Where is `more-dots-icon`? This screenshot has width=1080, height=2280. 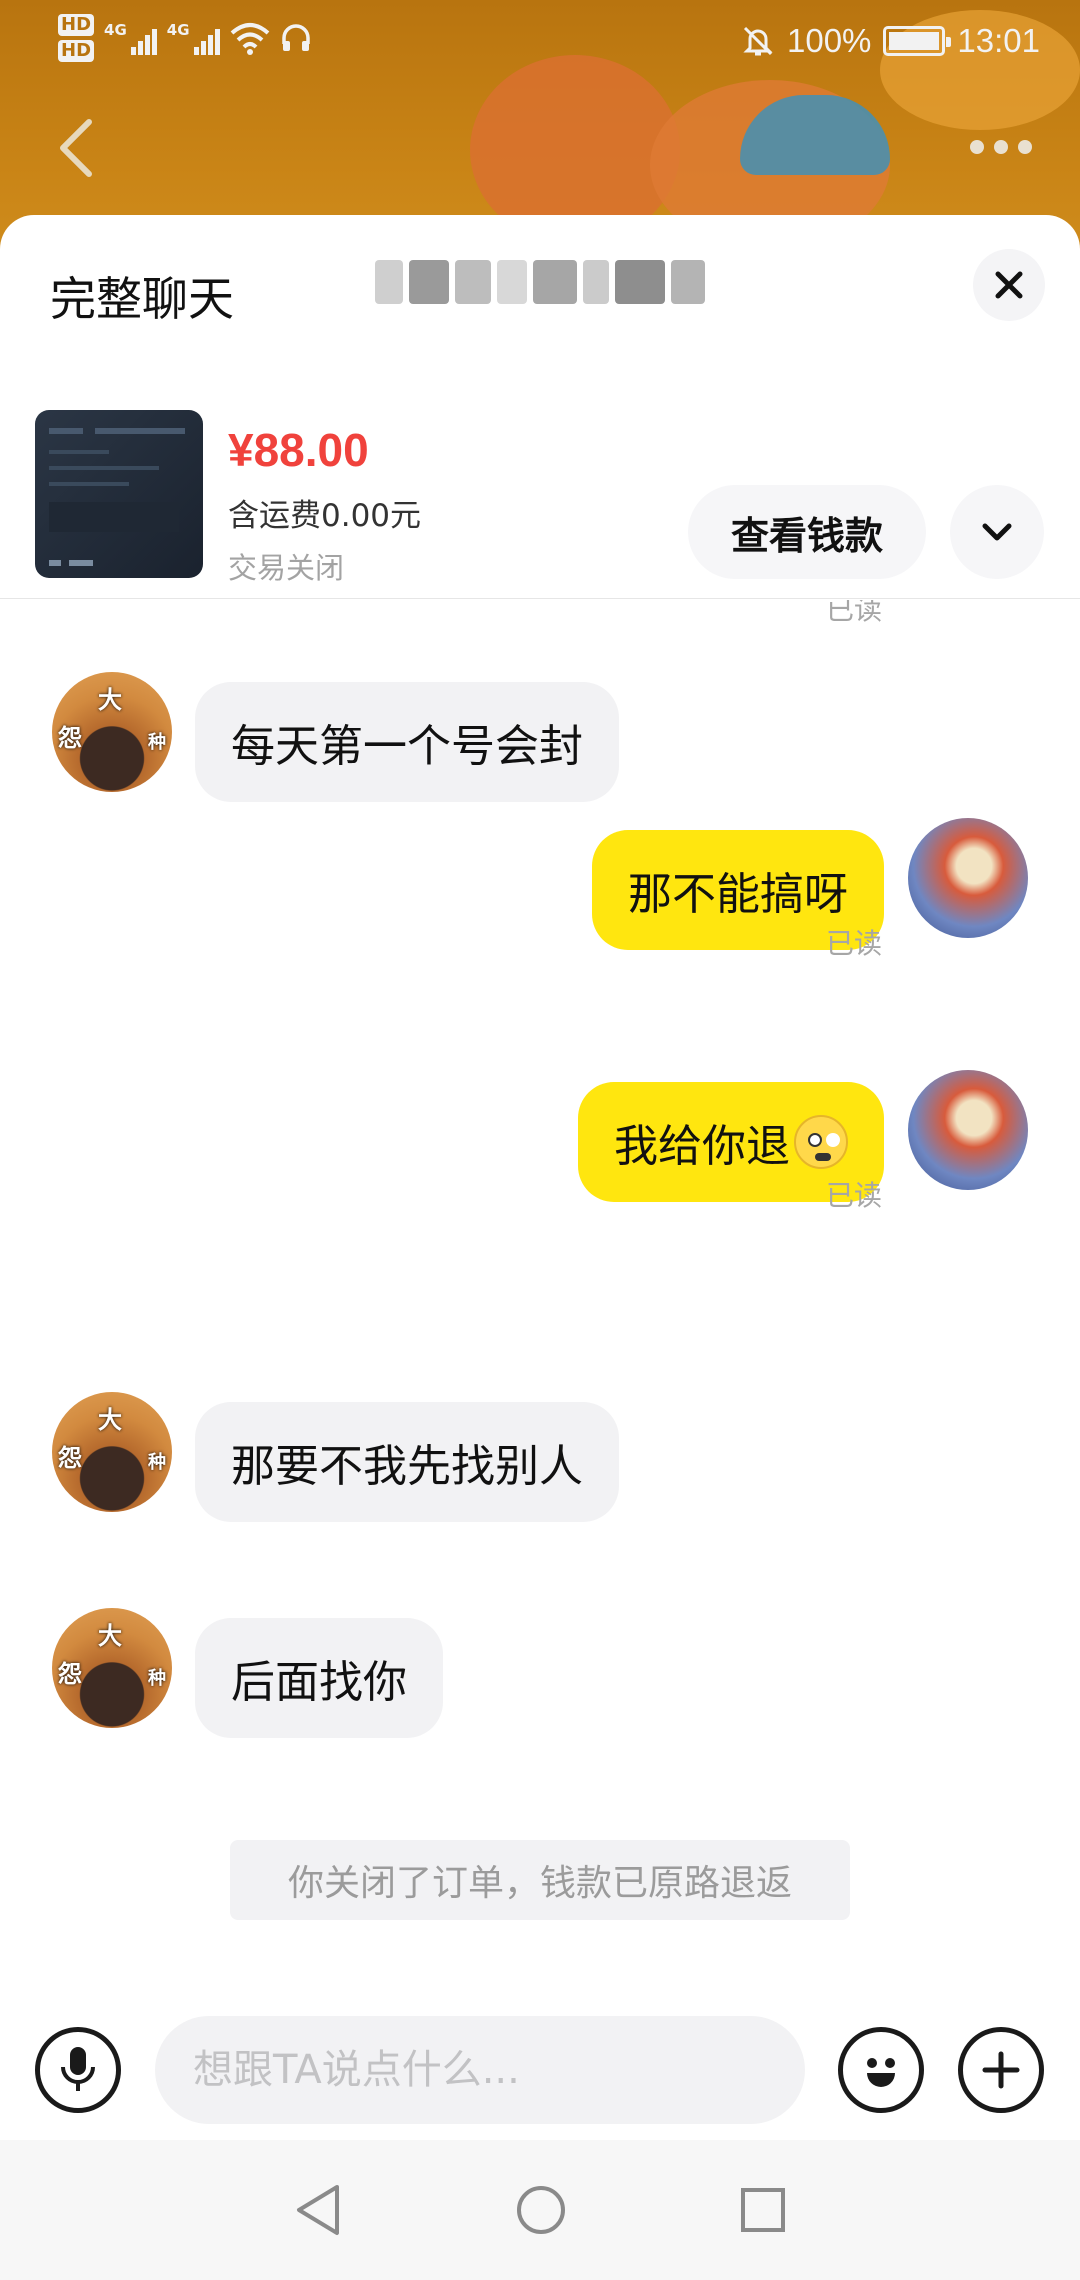 more-dots-icon is located at coordinates (1001, 147).